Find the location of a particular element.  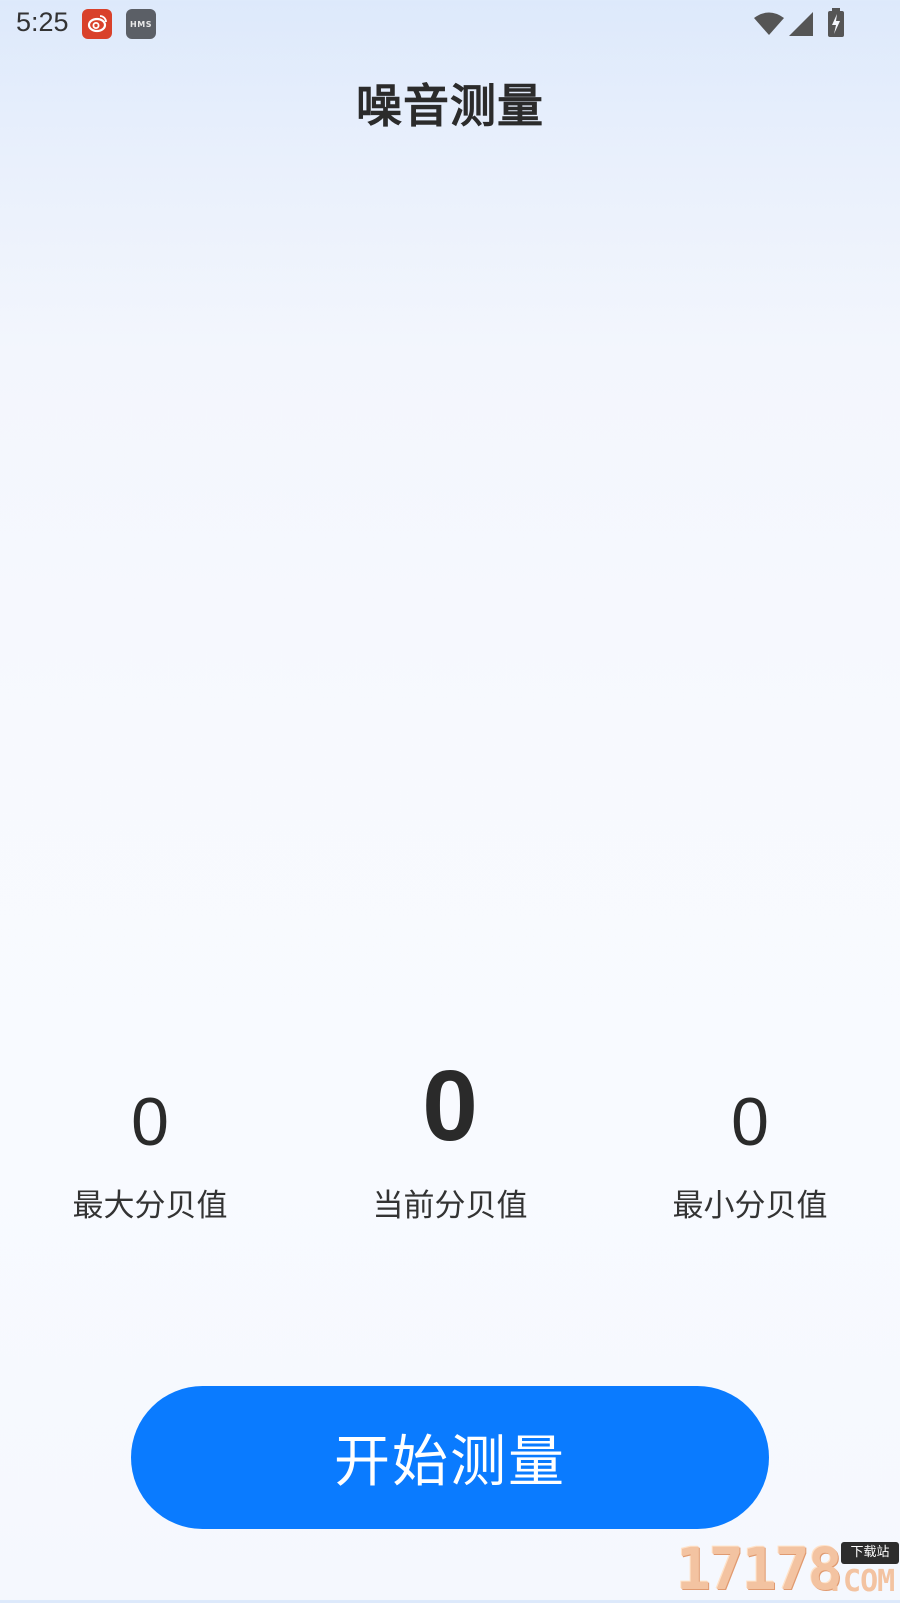

max-decibel-value: 0 is located at coordinates (150, 1122).